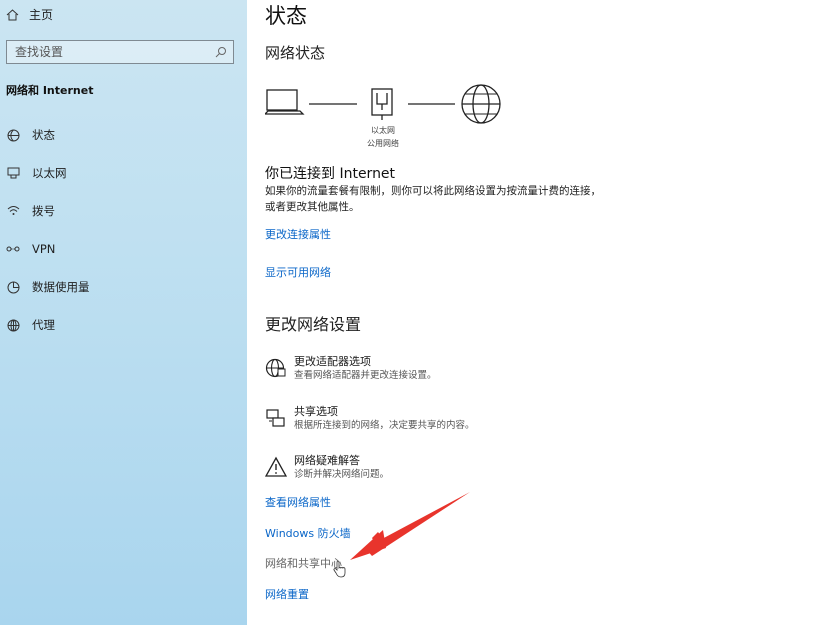 The image size is (827, 625). I want to click on adapter-icon, so click(275, 368).